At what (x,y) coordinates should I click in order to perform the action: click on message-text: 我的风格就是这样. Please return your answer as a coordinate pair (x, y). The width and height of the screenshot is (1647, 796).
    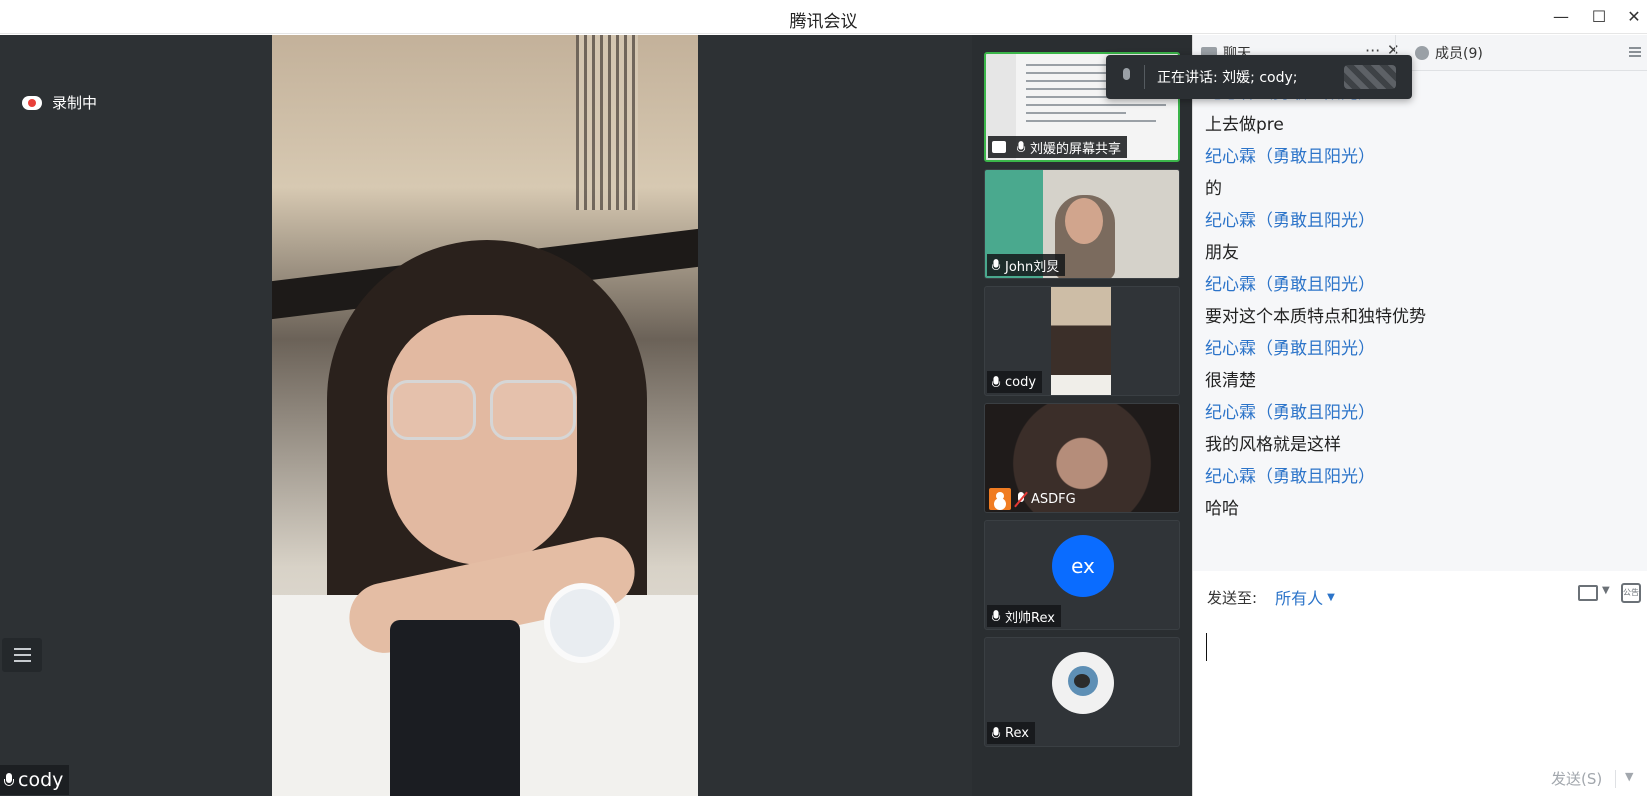
    Looking at the image, I should click on (1273, 445).